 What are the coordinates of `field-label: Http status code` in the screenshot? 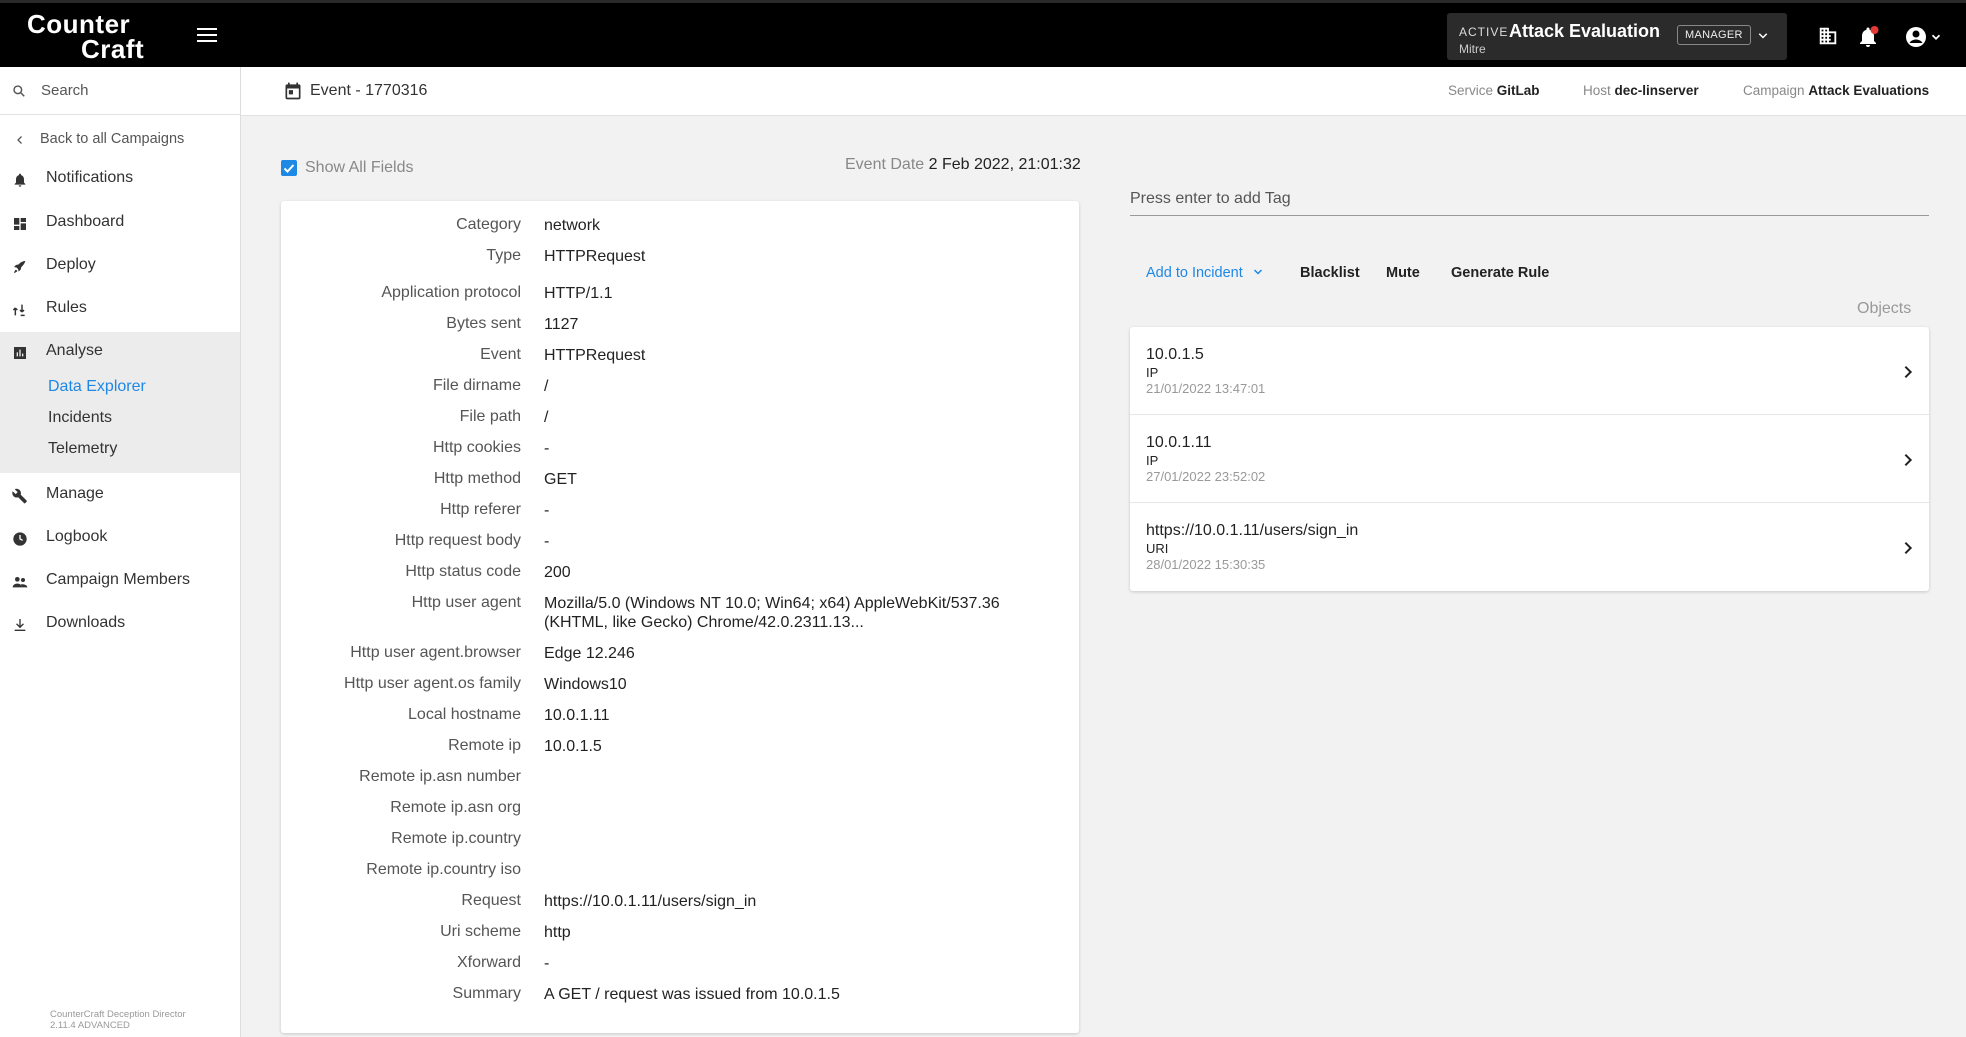 It's located at (463, 571).